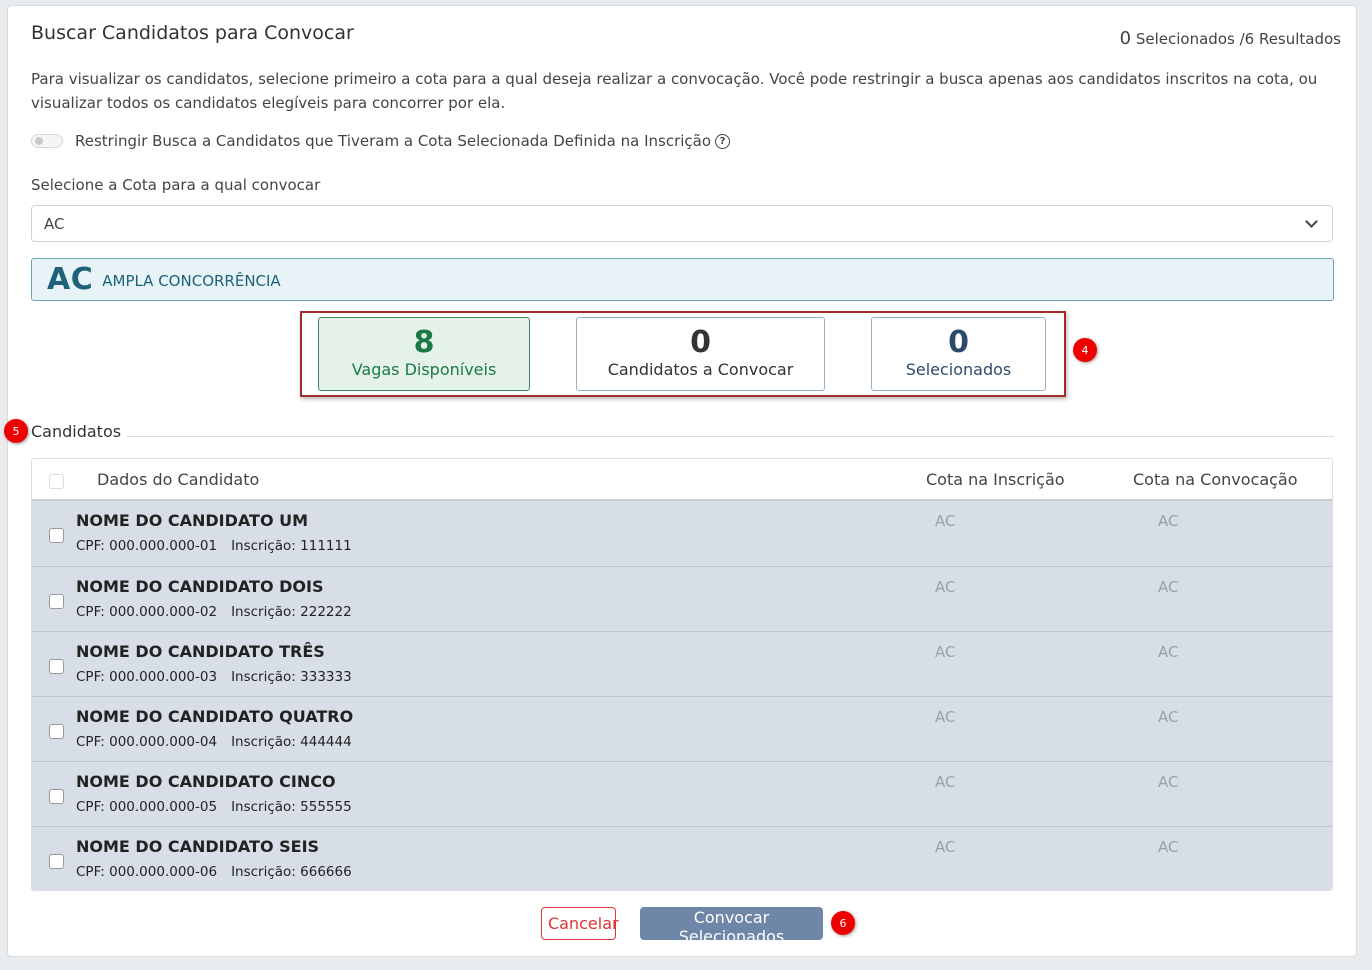 The image size is (1372, 970). What do you see at coordinates (200, 586) in the screenshot?
I see `candidate-name: NOME DO CANDIDATO DOIS` at bounding box center [200, 586].